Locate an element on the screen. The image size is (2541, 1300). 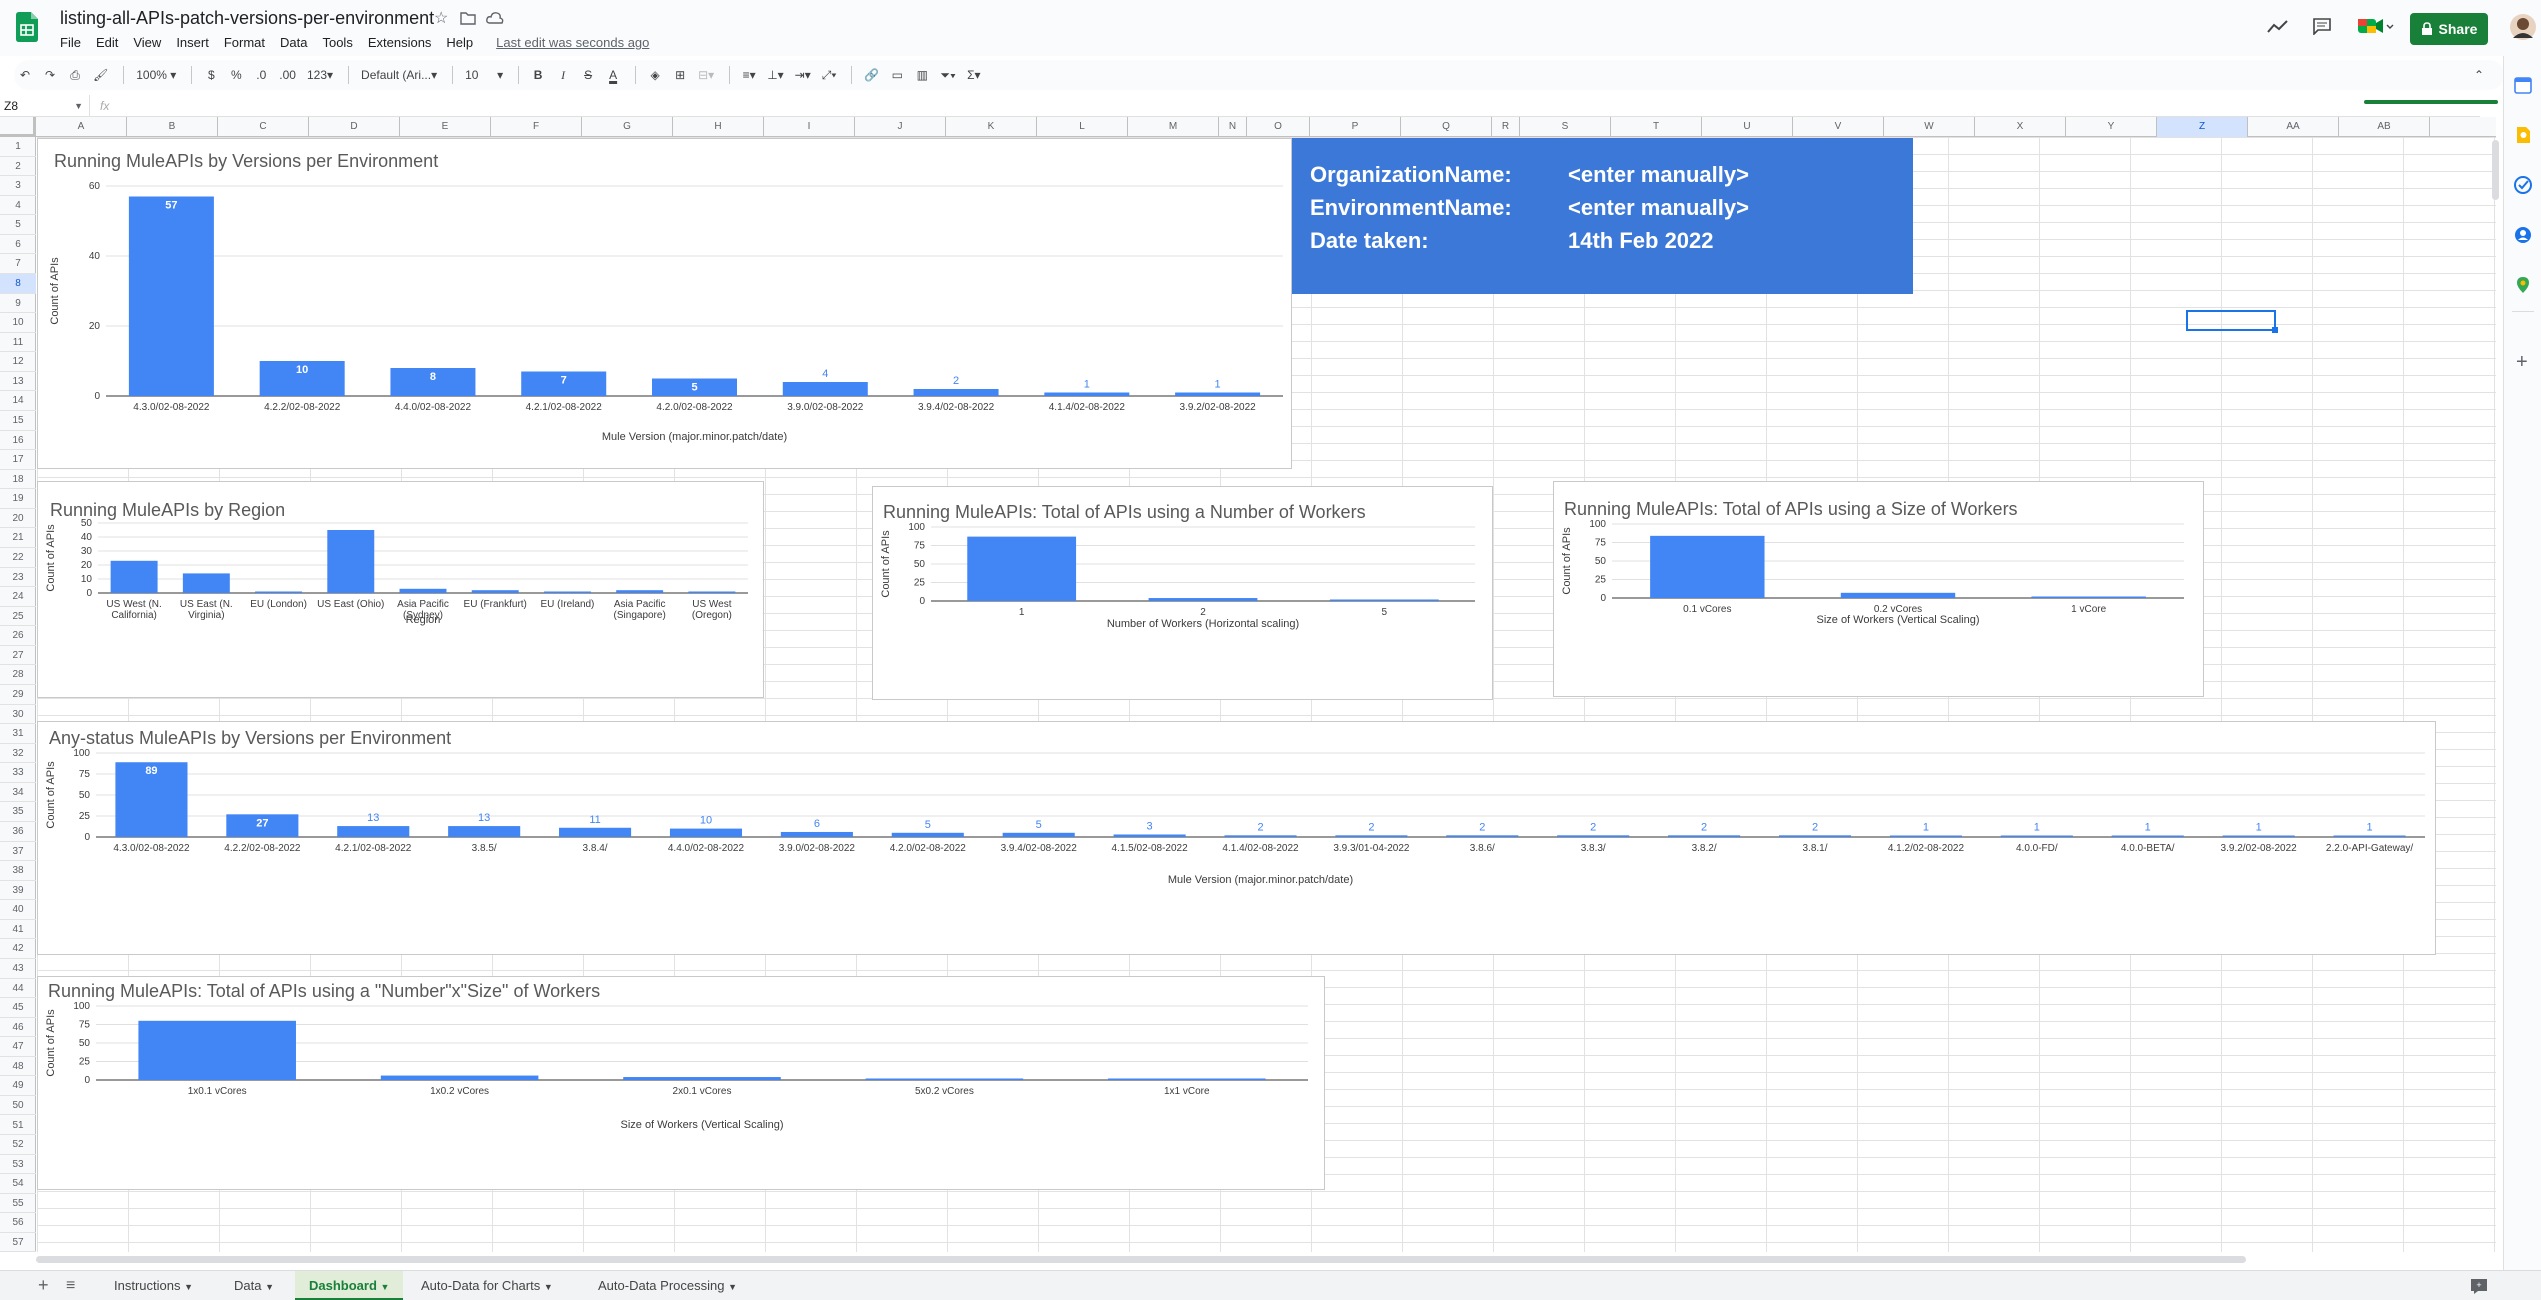
row-header-16: 16 is located at coordinates (18, 441).